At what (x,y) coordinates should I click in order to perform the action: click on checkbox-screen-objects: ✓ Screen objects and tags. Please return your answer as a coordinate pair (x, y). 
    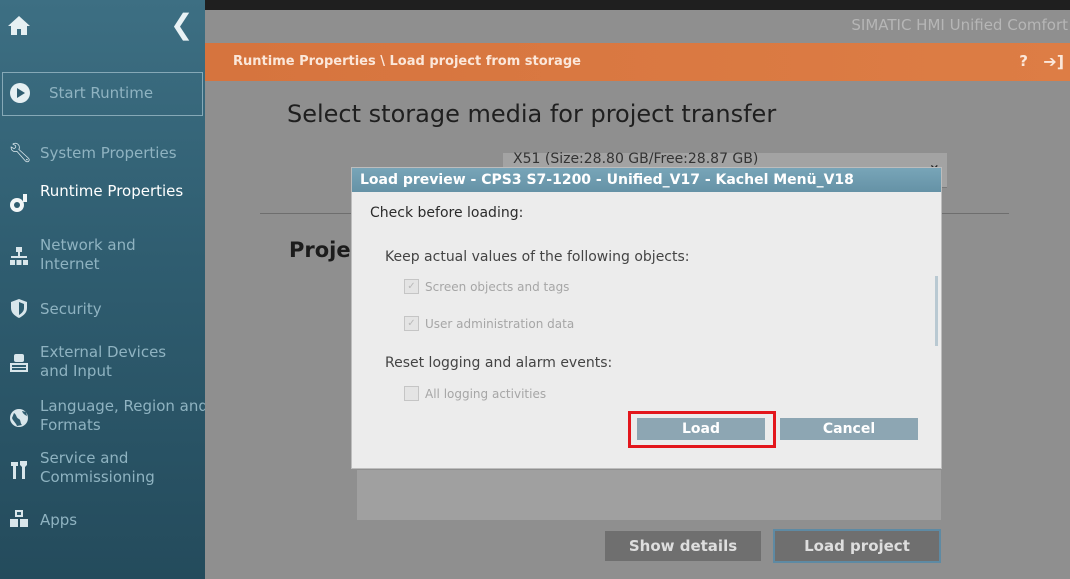
    Looking at the image, I should click on (487, 287).